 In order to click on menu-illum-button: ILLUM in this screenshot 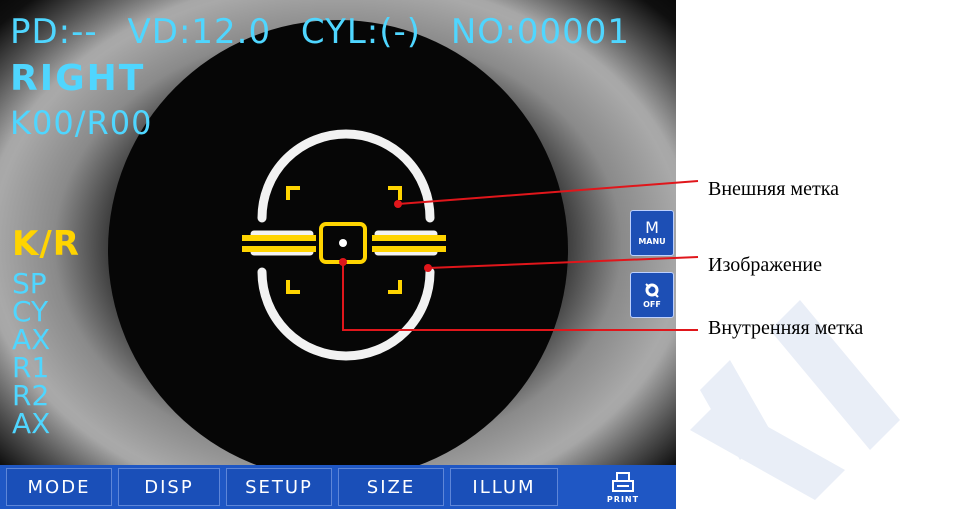, I will do `click(504, 487)`.